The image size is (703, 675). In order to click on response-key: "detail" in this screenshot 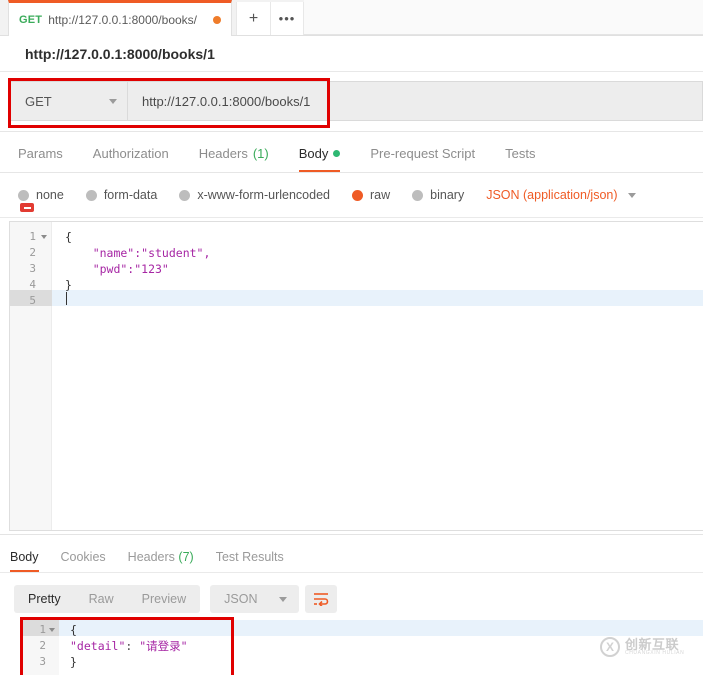, I will do `click(98, 646)`.